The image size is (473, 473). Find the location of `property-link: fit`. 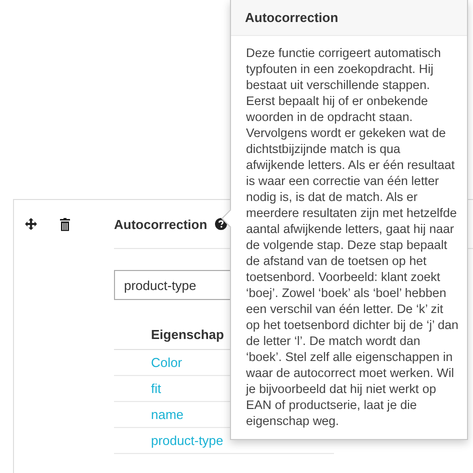

property-link: fit is located at coordinates (156, 388).